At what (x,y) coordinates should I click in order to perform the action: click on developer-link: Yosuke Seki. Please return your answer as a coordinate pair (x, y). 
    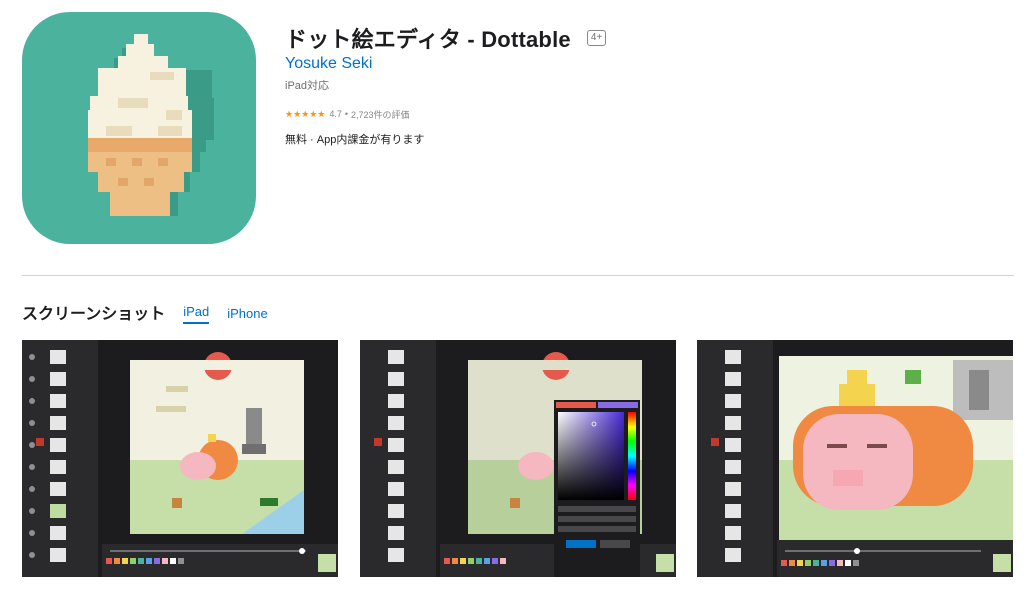
    Looking at the image, I should click on (645, 64).